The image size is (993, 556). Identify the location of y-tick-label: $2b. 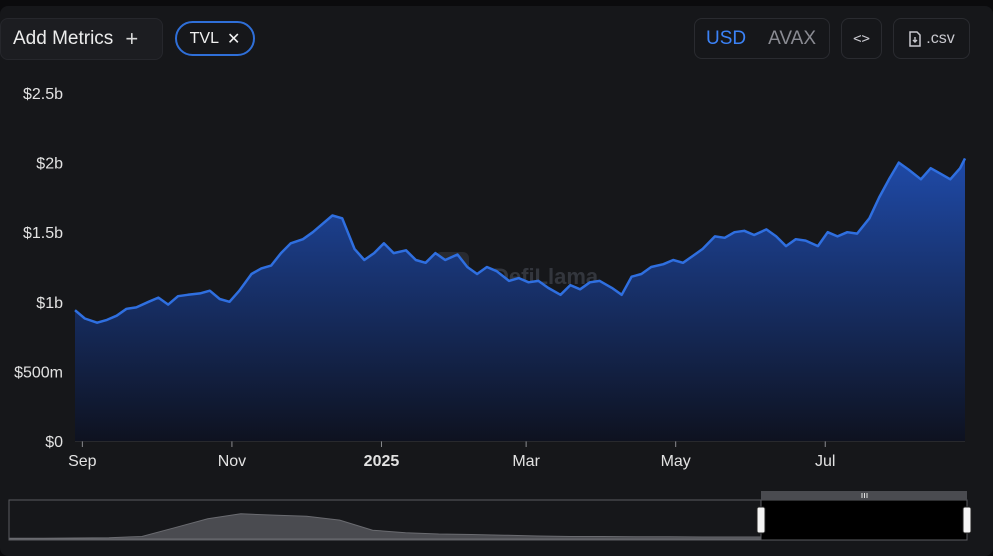
(49, 164).